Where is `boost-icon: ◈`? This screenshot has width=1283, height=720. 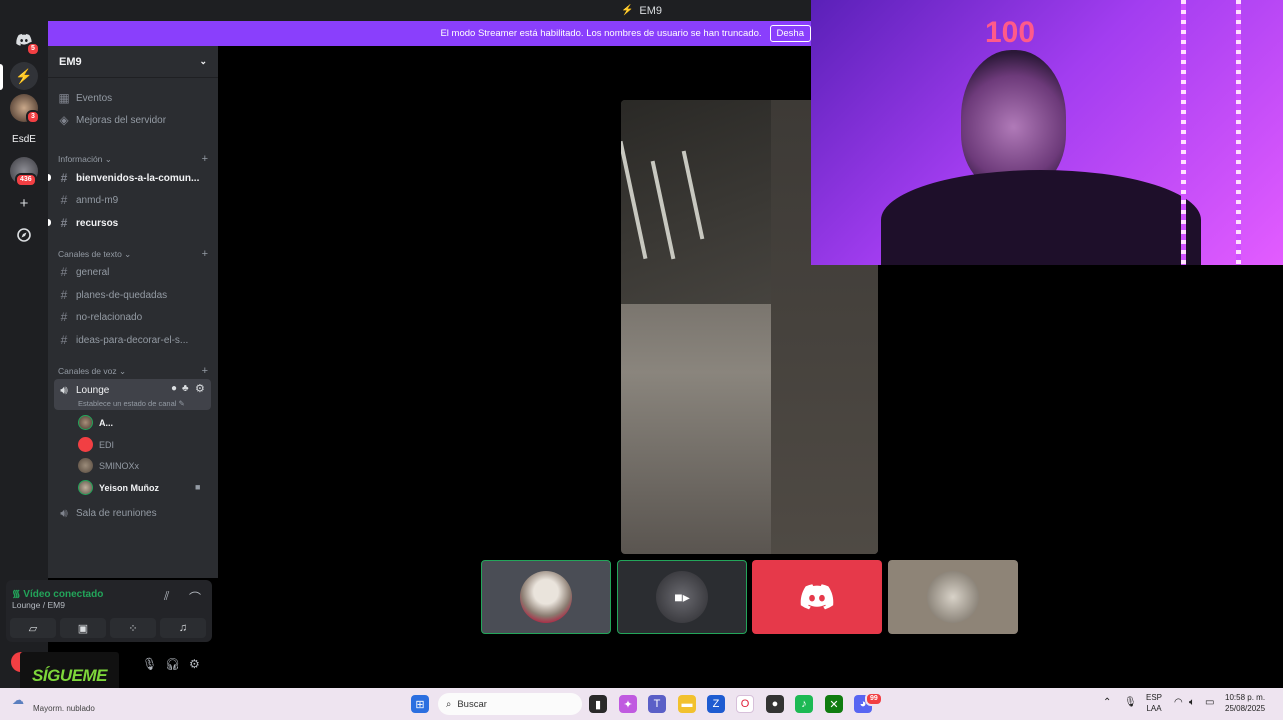 boost-icon: ◈ is located at coordinates (64, 120).